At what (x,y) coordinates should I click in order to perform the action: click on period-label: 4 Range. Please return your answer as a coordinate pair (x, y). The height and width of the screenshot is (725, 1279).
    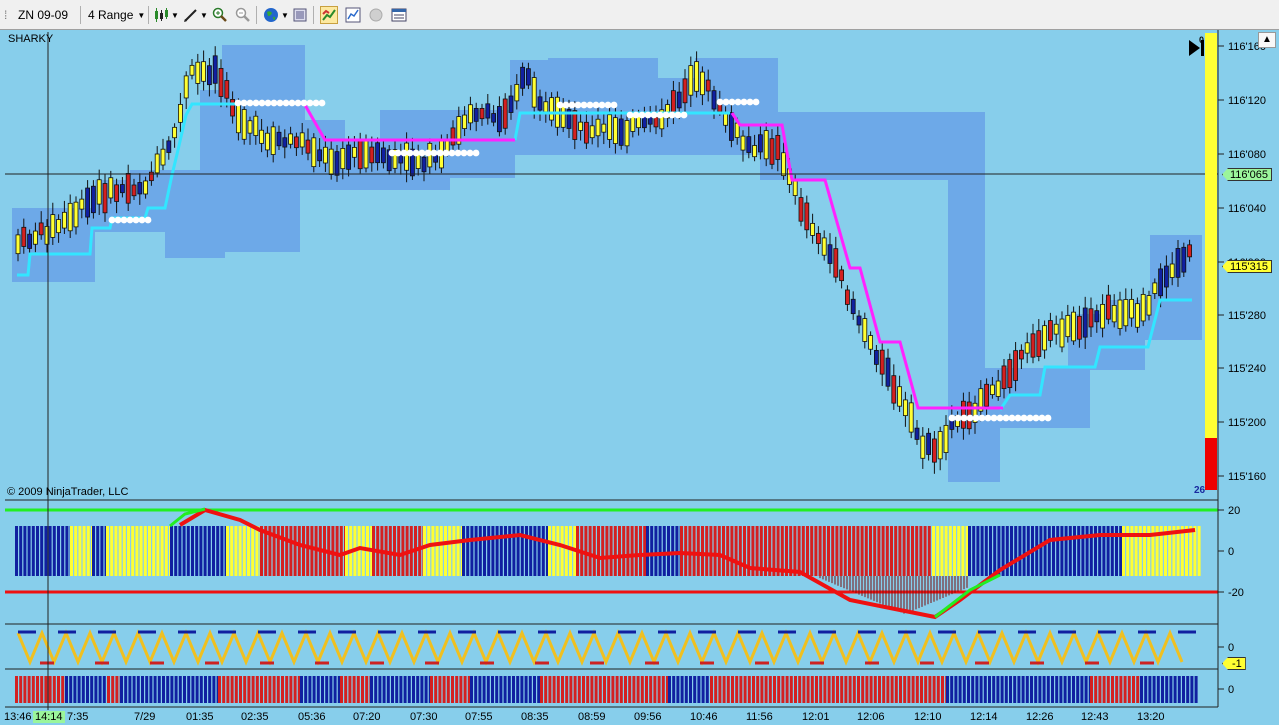
    Looking at the image, I should click on (111, 15).